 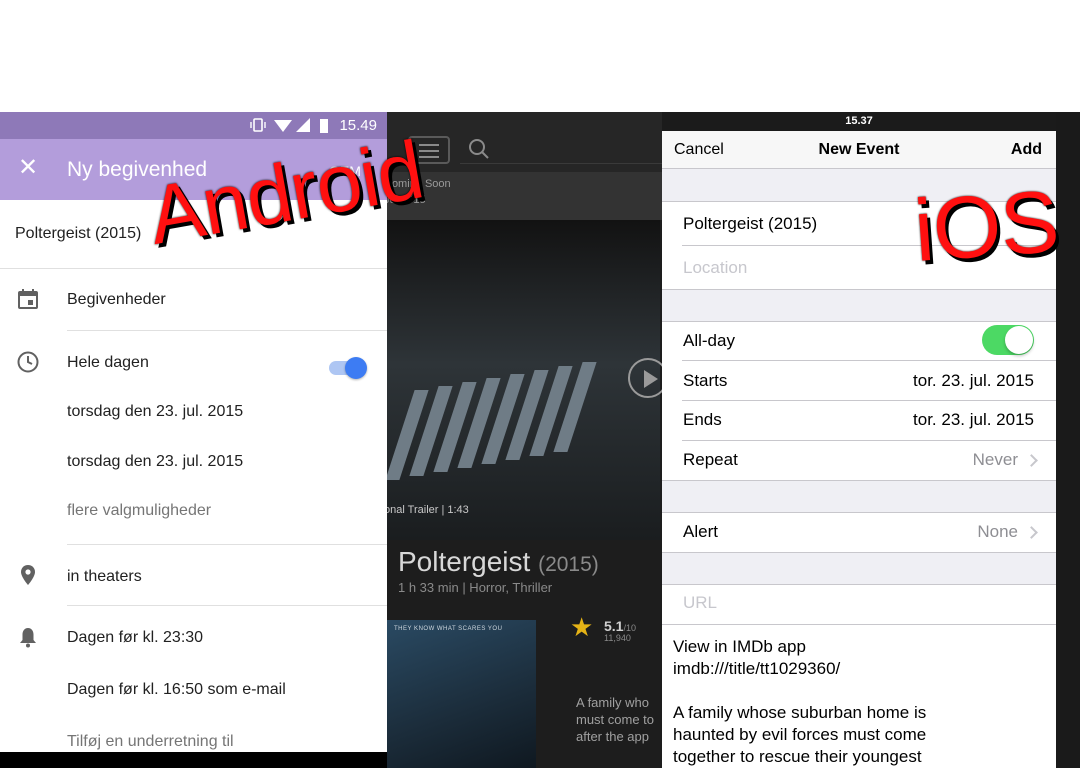 I want to click on add-reminder-link: Tilføj en underretning til, so click(x=150, y=742).